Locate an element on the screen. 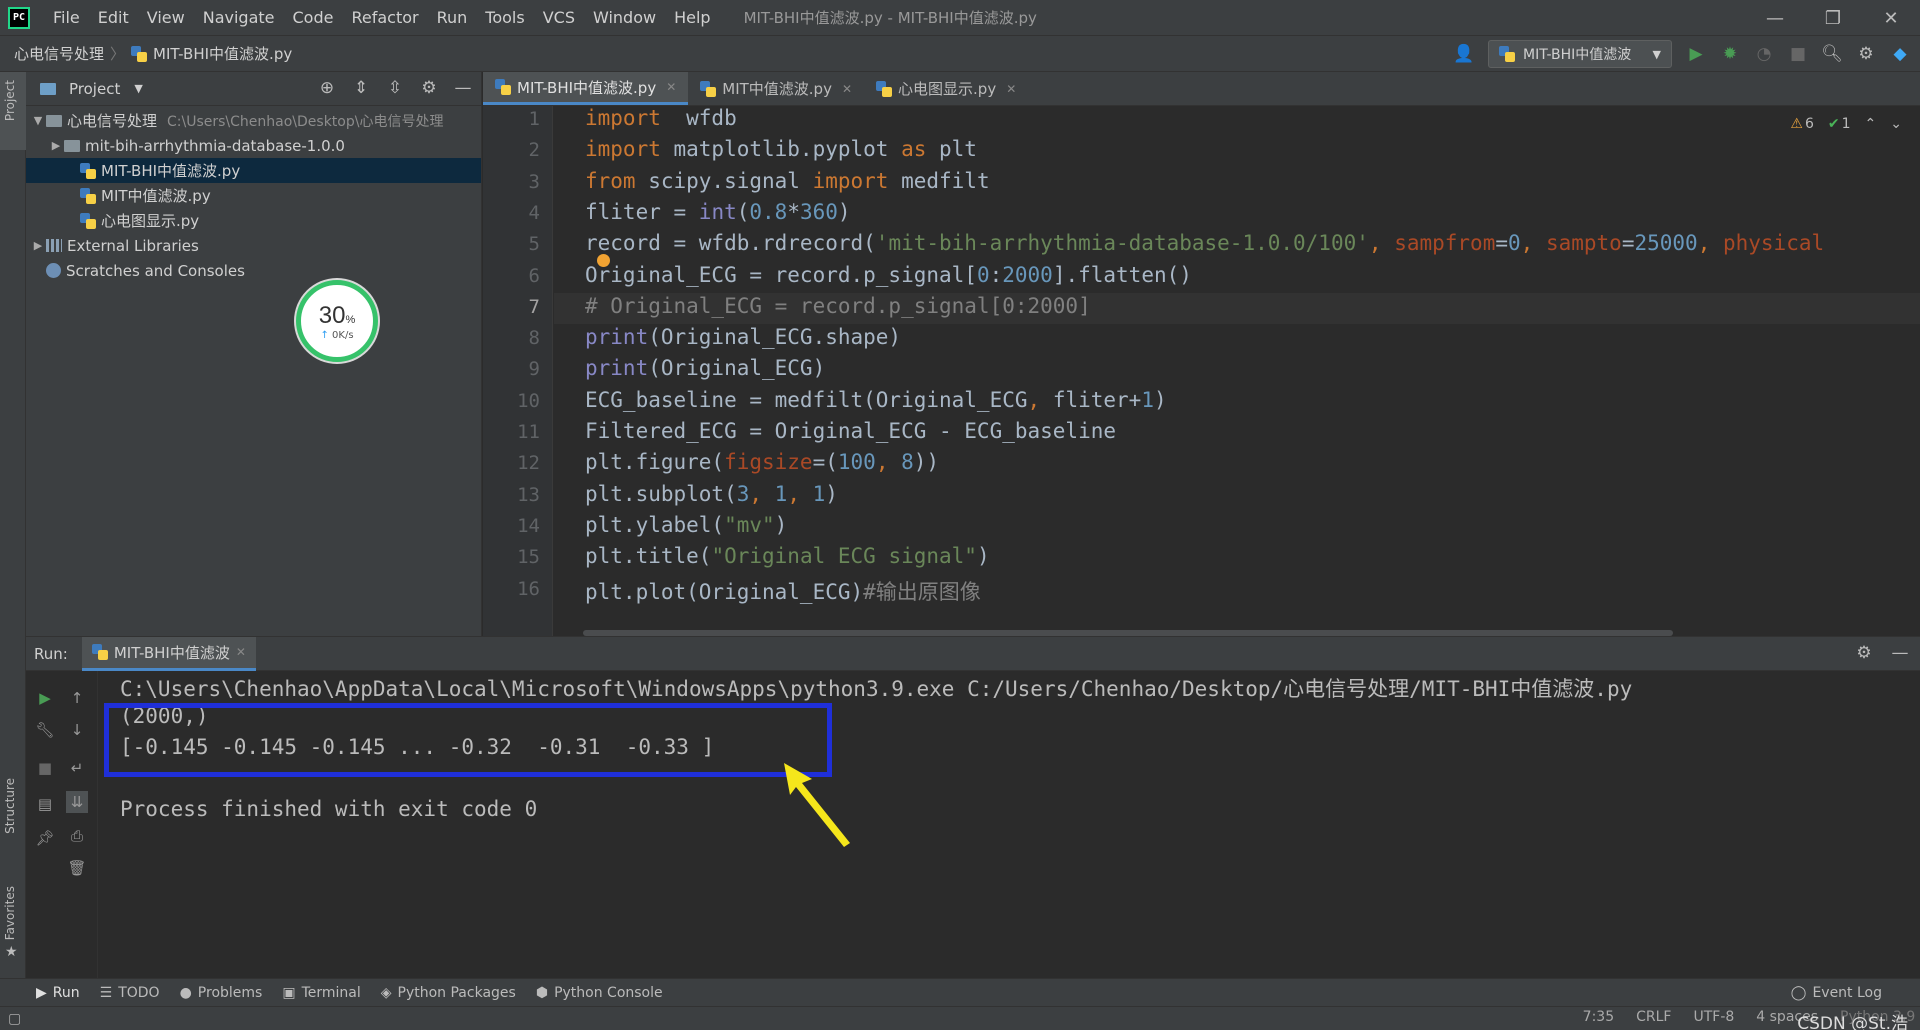 The height and width of the screenshot is (1030, 1920). code-line: plt.title("Original ECG signal") is located at coordinates (787, 556).